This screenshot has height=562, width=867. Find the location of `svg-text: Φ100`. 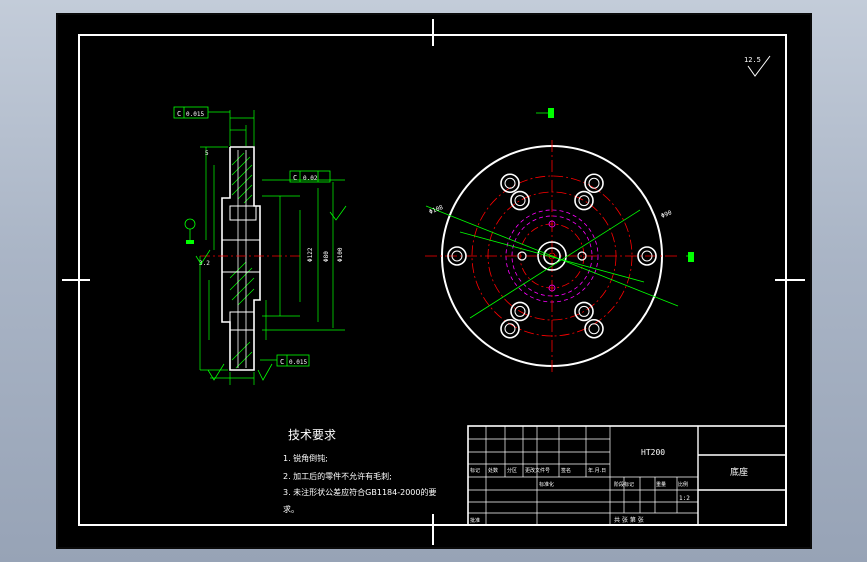

svg-text: Φ100 is located at coordinates (340, 254).